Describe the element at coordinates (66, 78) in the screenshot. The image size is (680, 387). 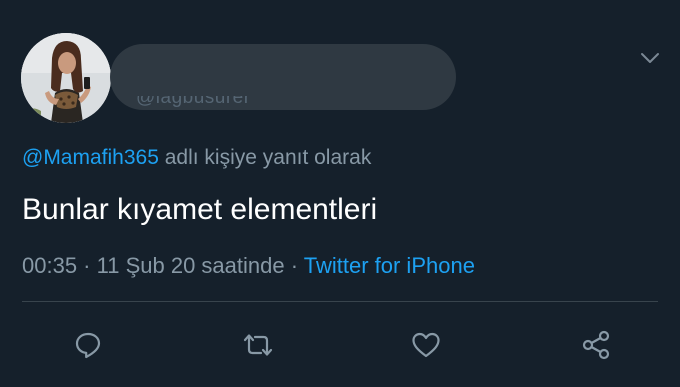
I see `avatar` at that location.